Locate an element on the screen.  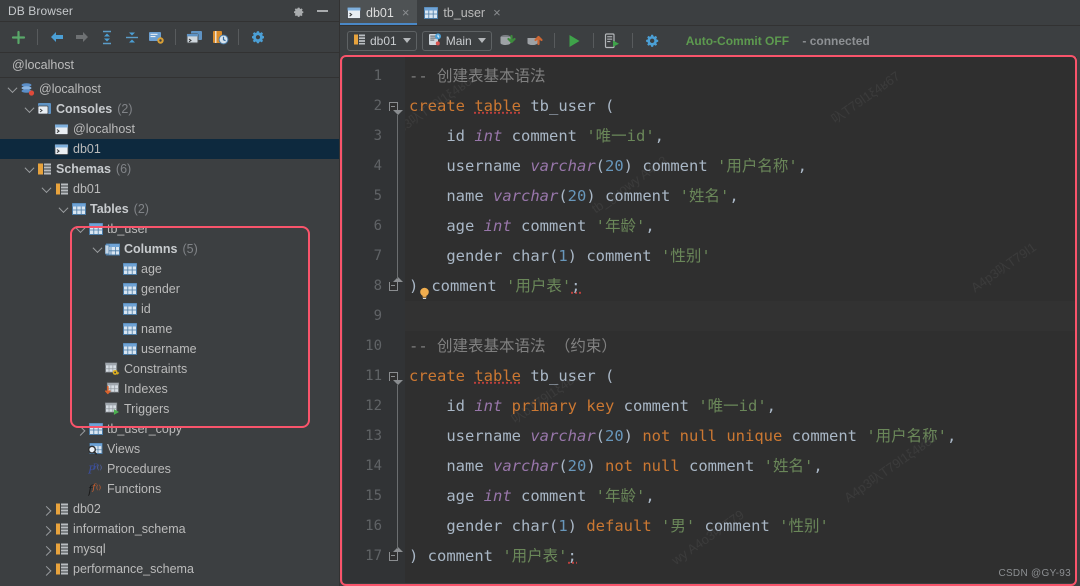
tree-item-name: name is located at coordinates (170, 329).